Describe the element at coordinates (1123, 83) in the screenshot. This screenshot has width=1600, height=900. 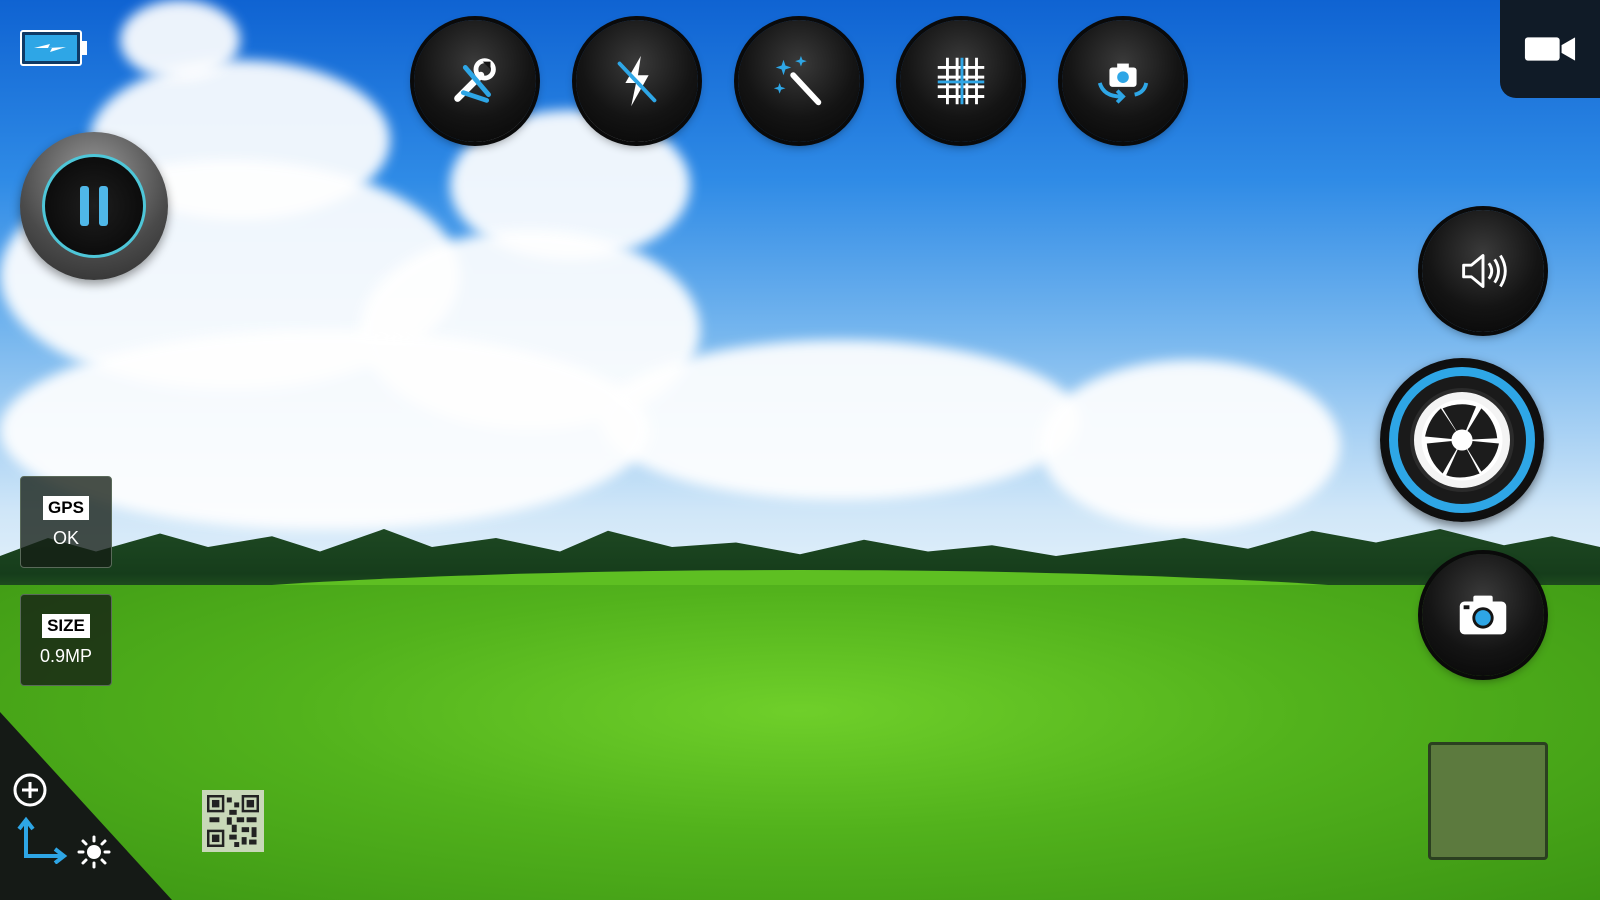
I see `switch-camera-icon` at that location.